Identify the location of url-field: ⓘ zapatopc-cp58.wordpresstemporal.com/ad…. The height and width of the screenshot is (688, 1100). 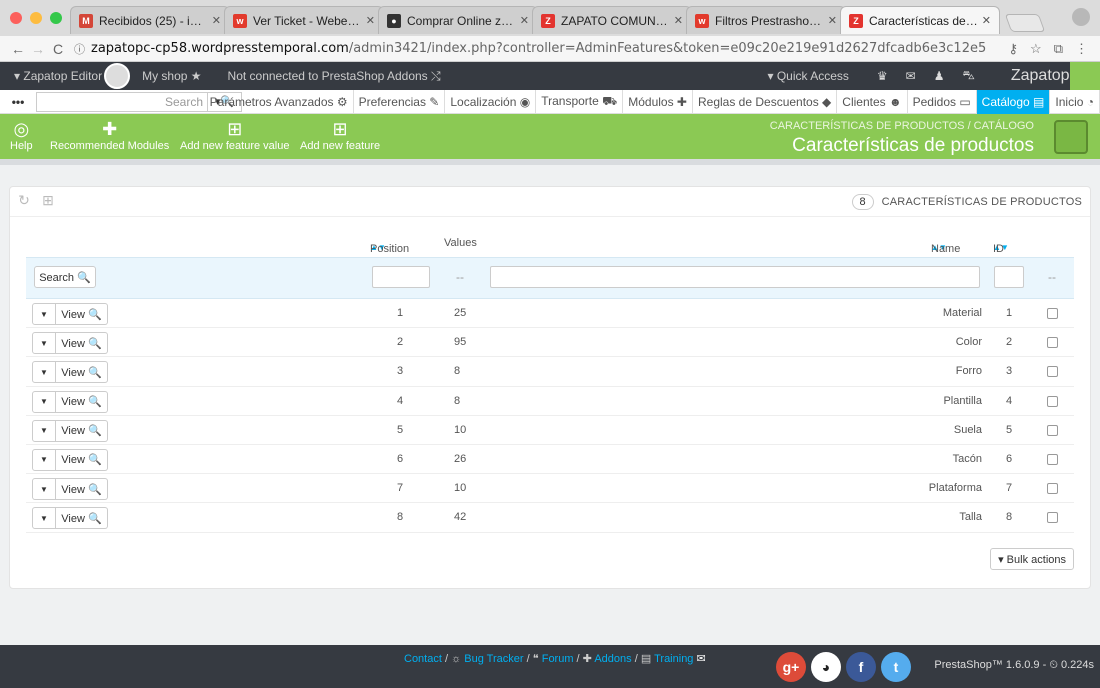
(538, 49).